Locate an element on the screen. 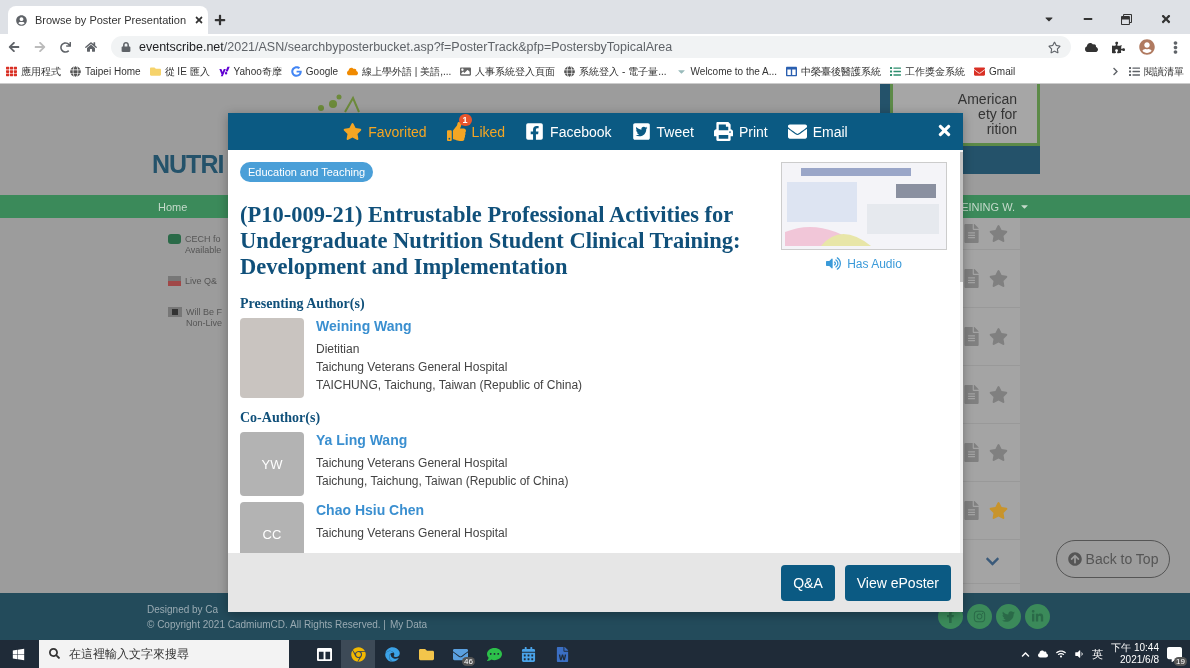 The height and width of the screenshot is (668, 1190). windows-start-icon is located at coordinates (18, 654).